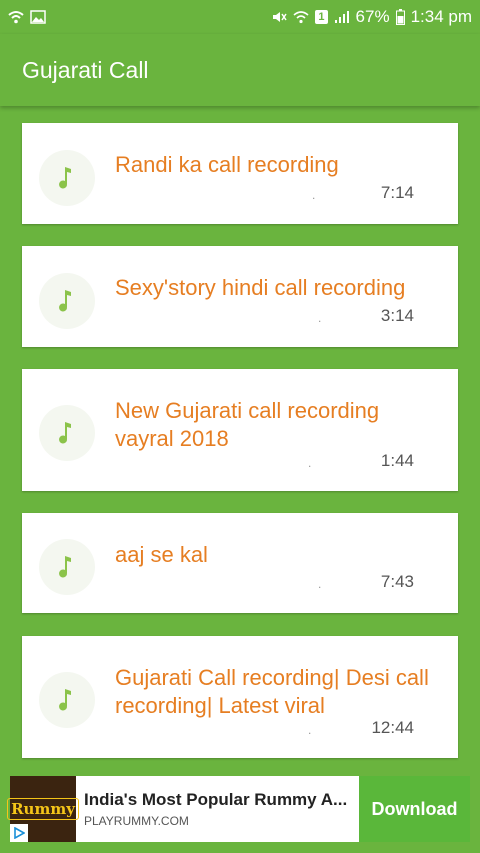 The image size is (480, 853). I want to click on ad-choices-icon, so click(19, 833).